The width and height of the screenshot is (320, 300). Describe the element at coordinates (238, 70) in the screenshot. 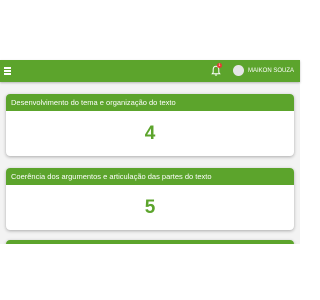

I see `avatar` at that location.